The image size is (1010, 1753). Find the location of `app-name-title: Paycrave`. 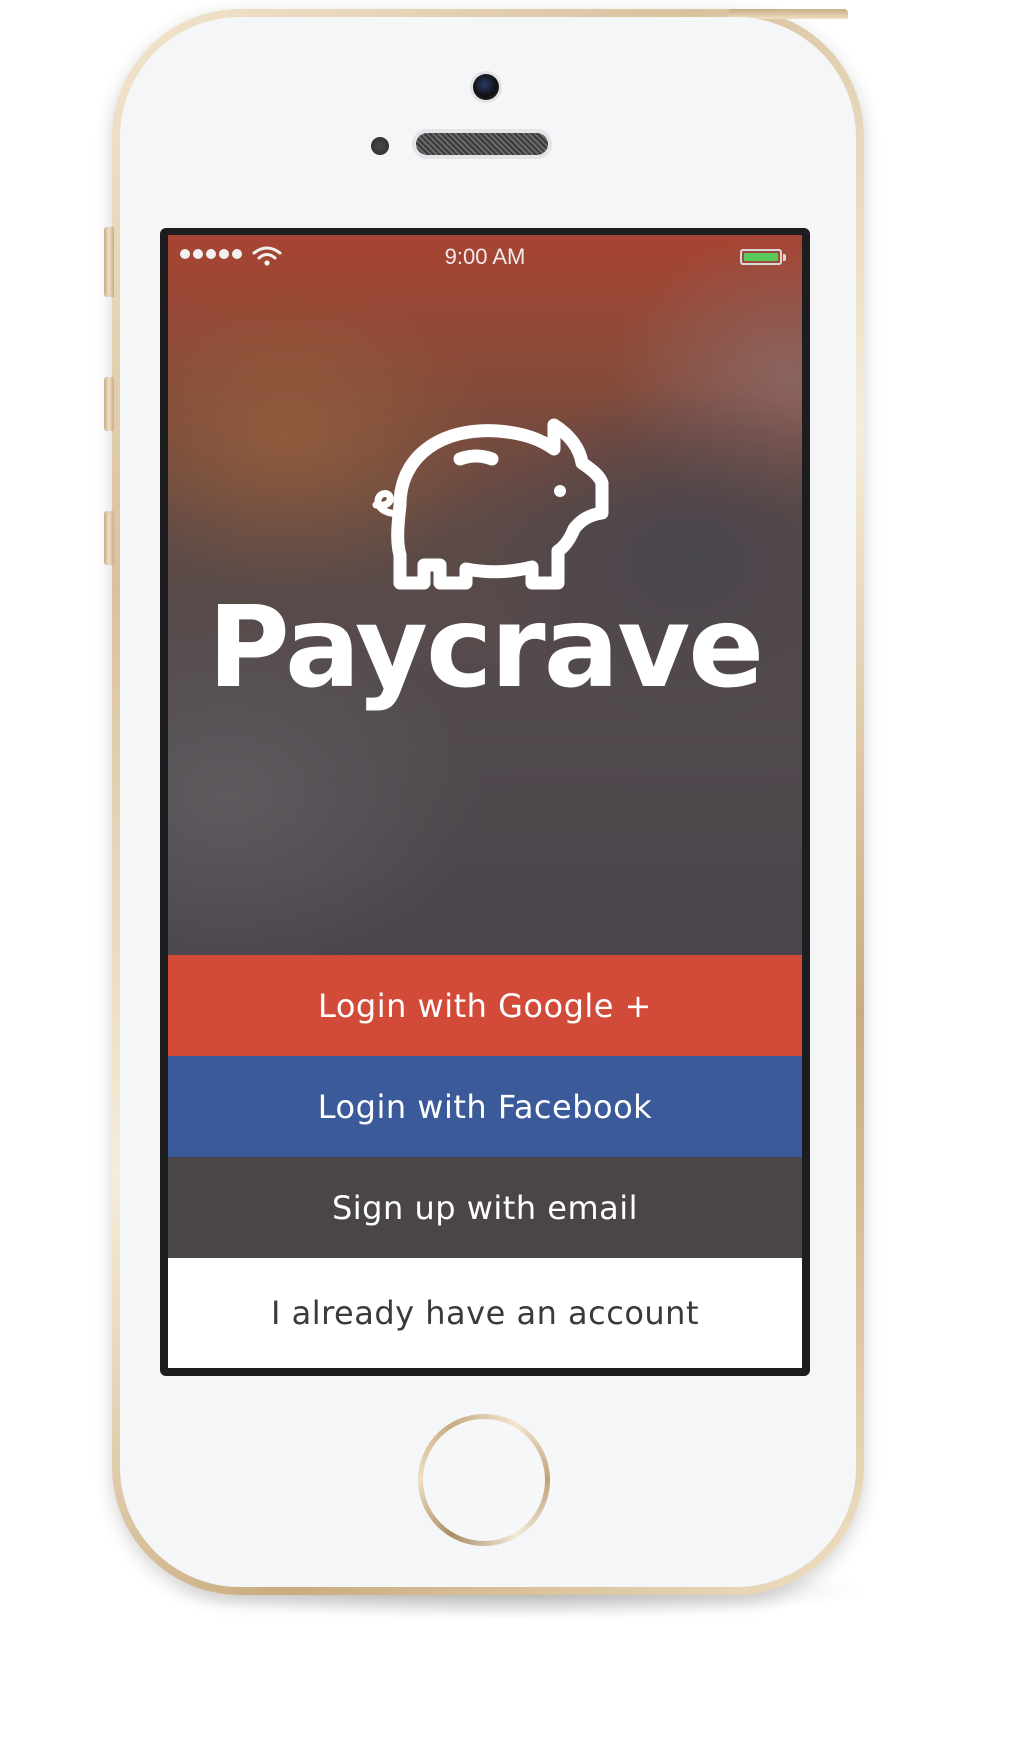

app-name-title: Paycrave is located at coordinates (485, 648).